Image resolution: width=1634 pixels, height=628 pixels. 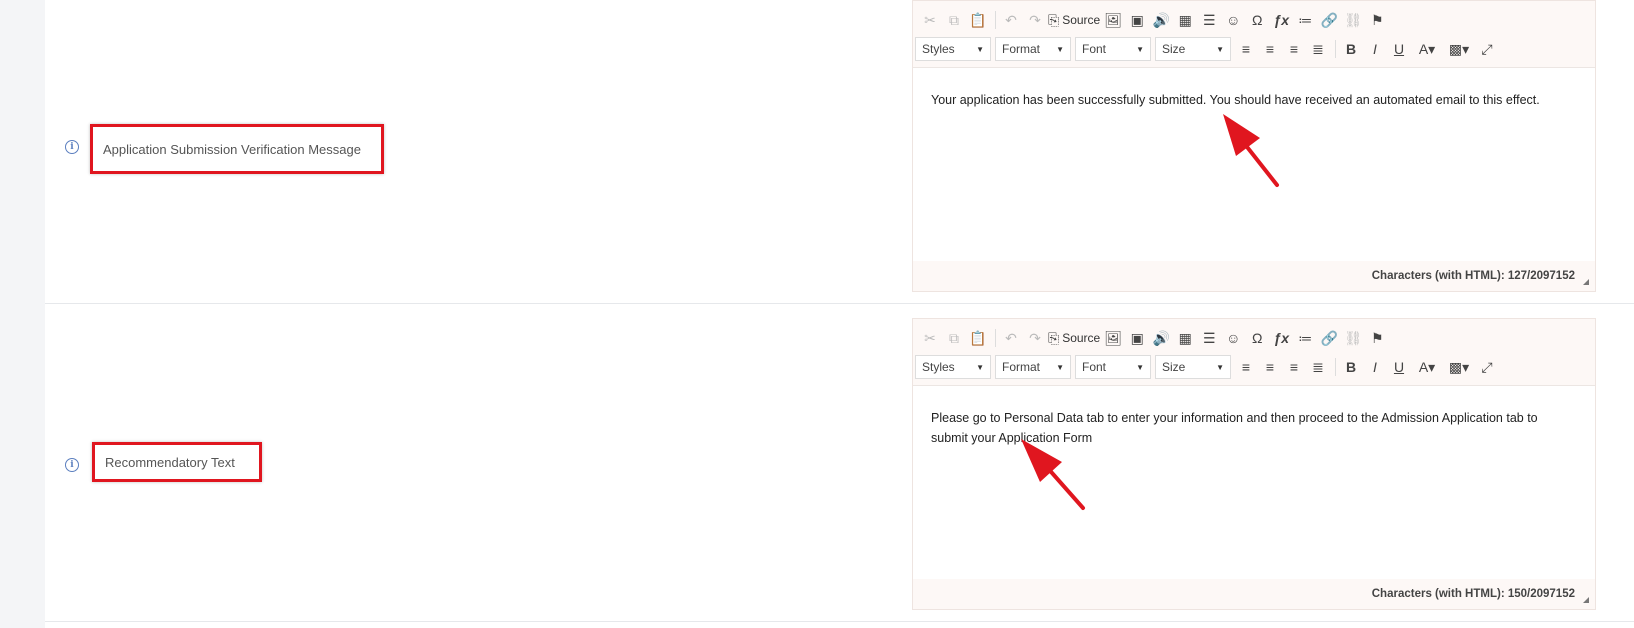 What do you see at coordinates (938, 49) in the screenshot?
I see `styles-label: Styles` at bounding box center [938, 49].